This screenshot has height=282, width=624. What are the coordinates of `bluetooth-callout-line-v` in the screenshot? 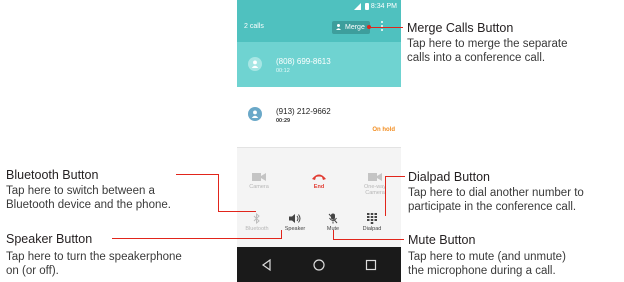 It's located at (218, 193).